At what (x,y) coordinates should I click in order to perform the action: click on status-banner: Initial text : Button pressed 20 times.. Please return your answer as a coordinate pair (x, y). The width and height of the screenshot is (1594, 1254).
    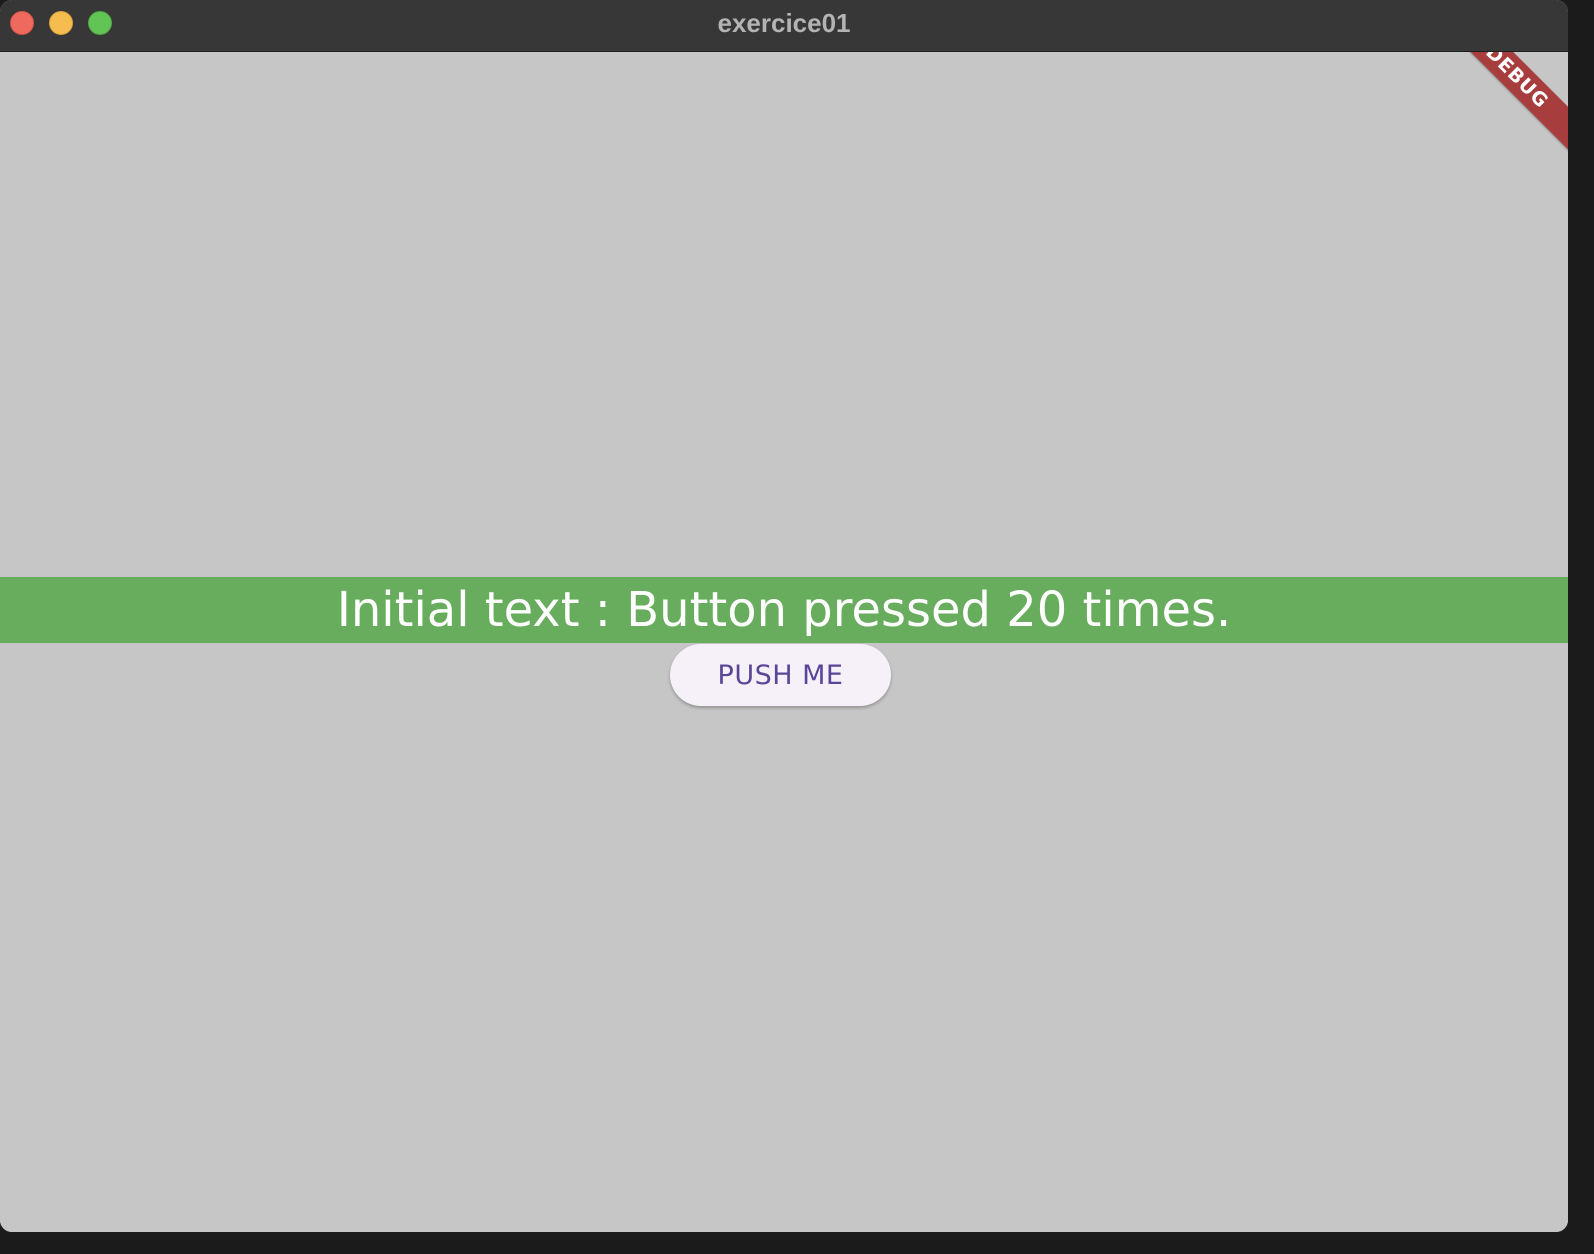
    Looking at the image, I should click on (784, 610).